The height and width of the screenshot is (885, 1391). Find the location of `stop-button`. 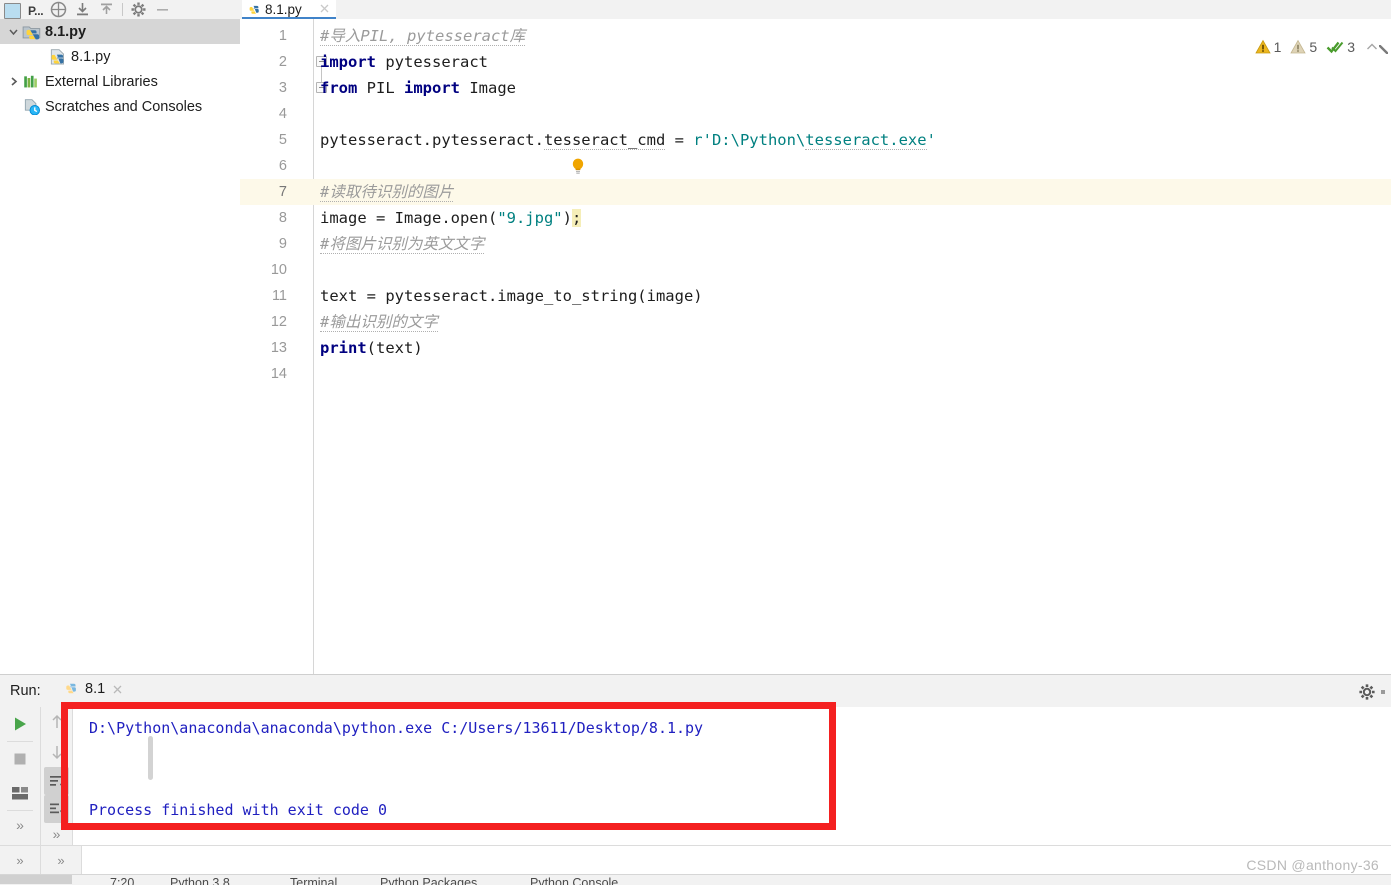

stop-button is located at coordinates (20, 759).